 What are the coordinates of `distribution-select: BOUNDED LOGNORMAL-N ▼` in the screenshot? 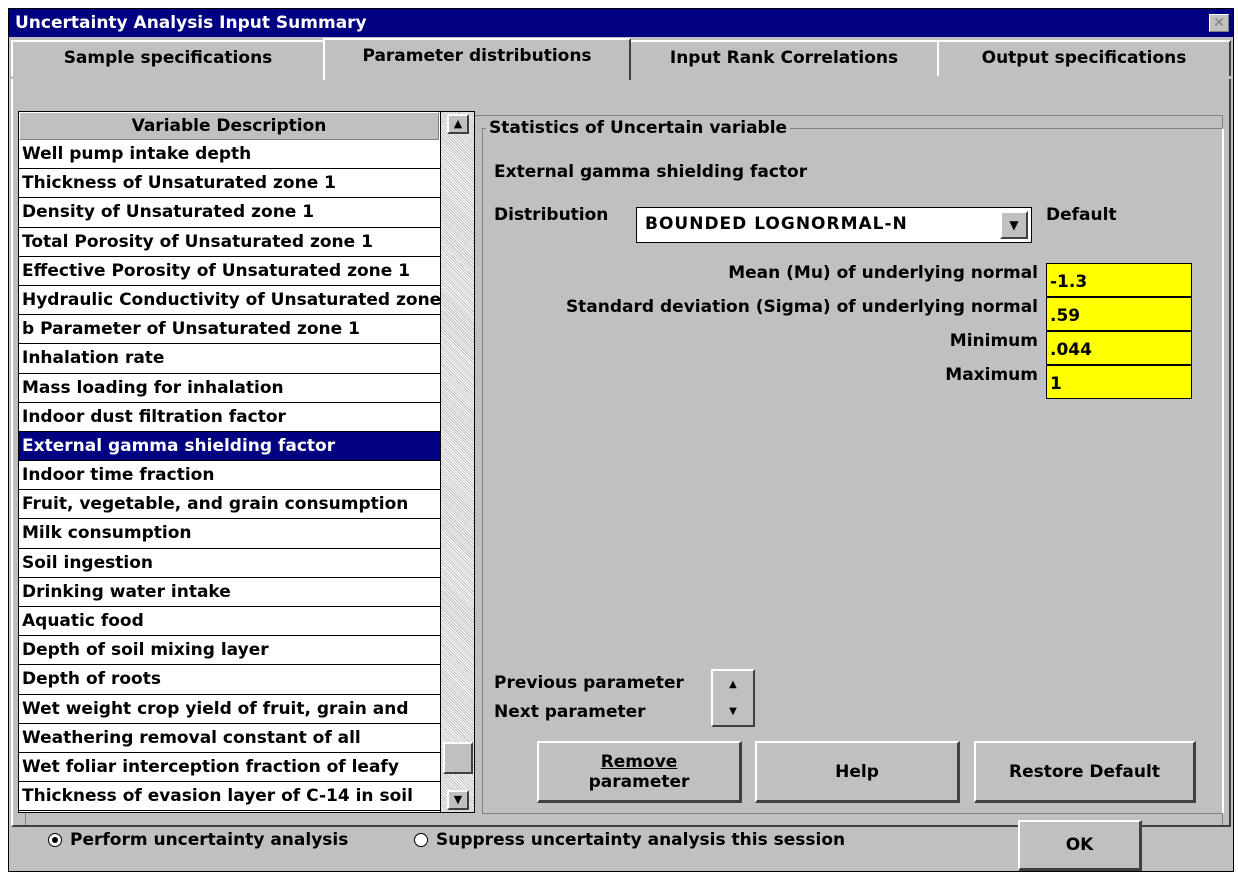 It's located at (834, 225).